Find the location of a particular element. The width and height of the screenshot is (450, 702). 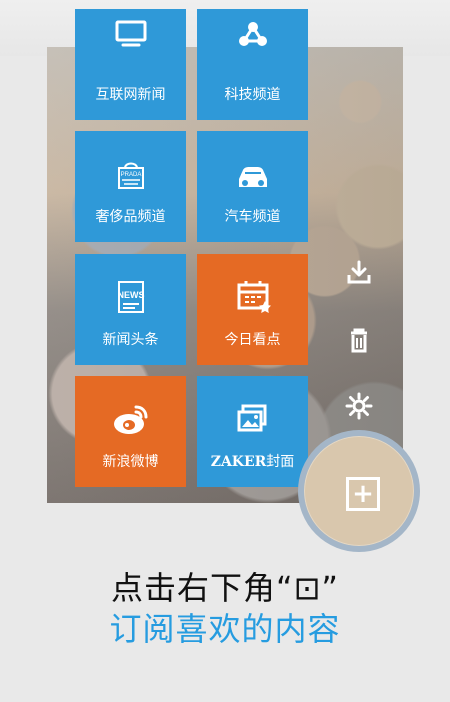

tile-label: 今日看点 is located at coordinates (252, 340).